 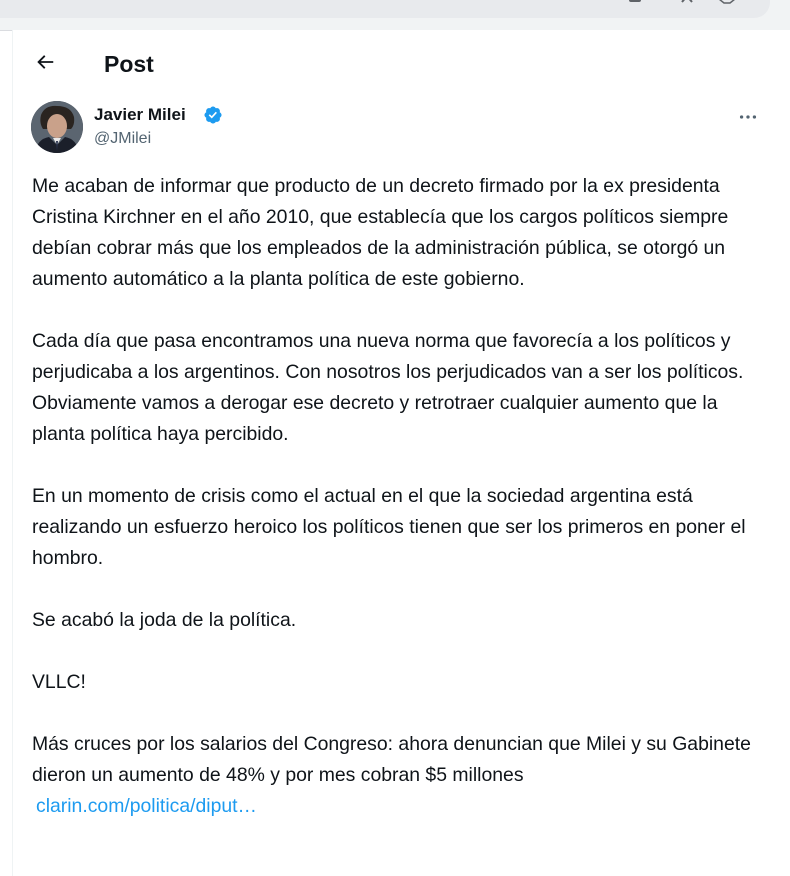 What do you see at coordinates (687, 5) in the screenshot?
I see `share-icon` at bounding box center [687, 5].